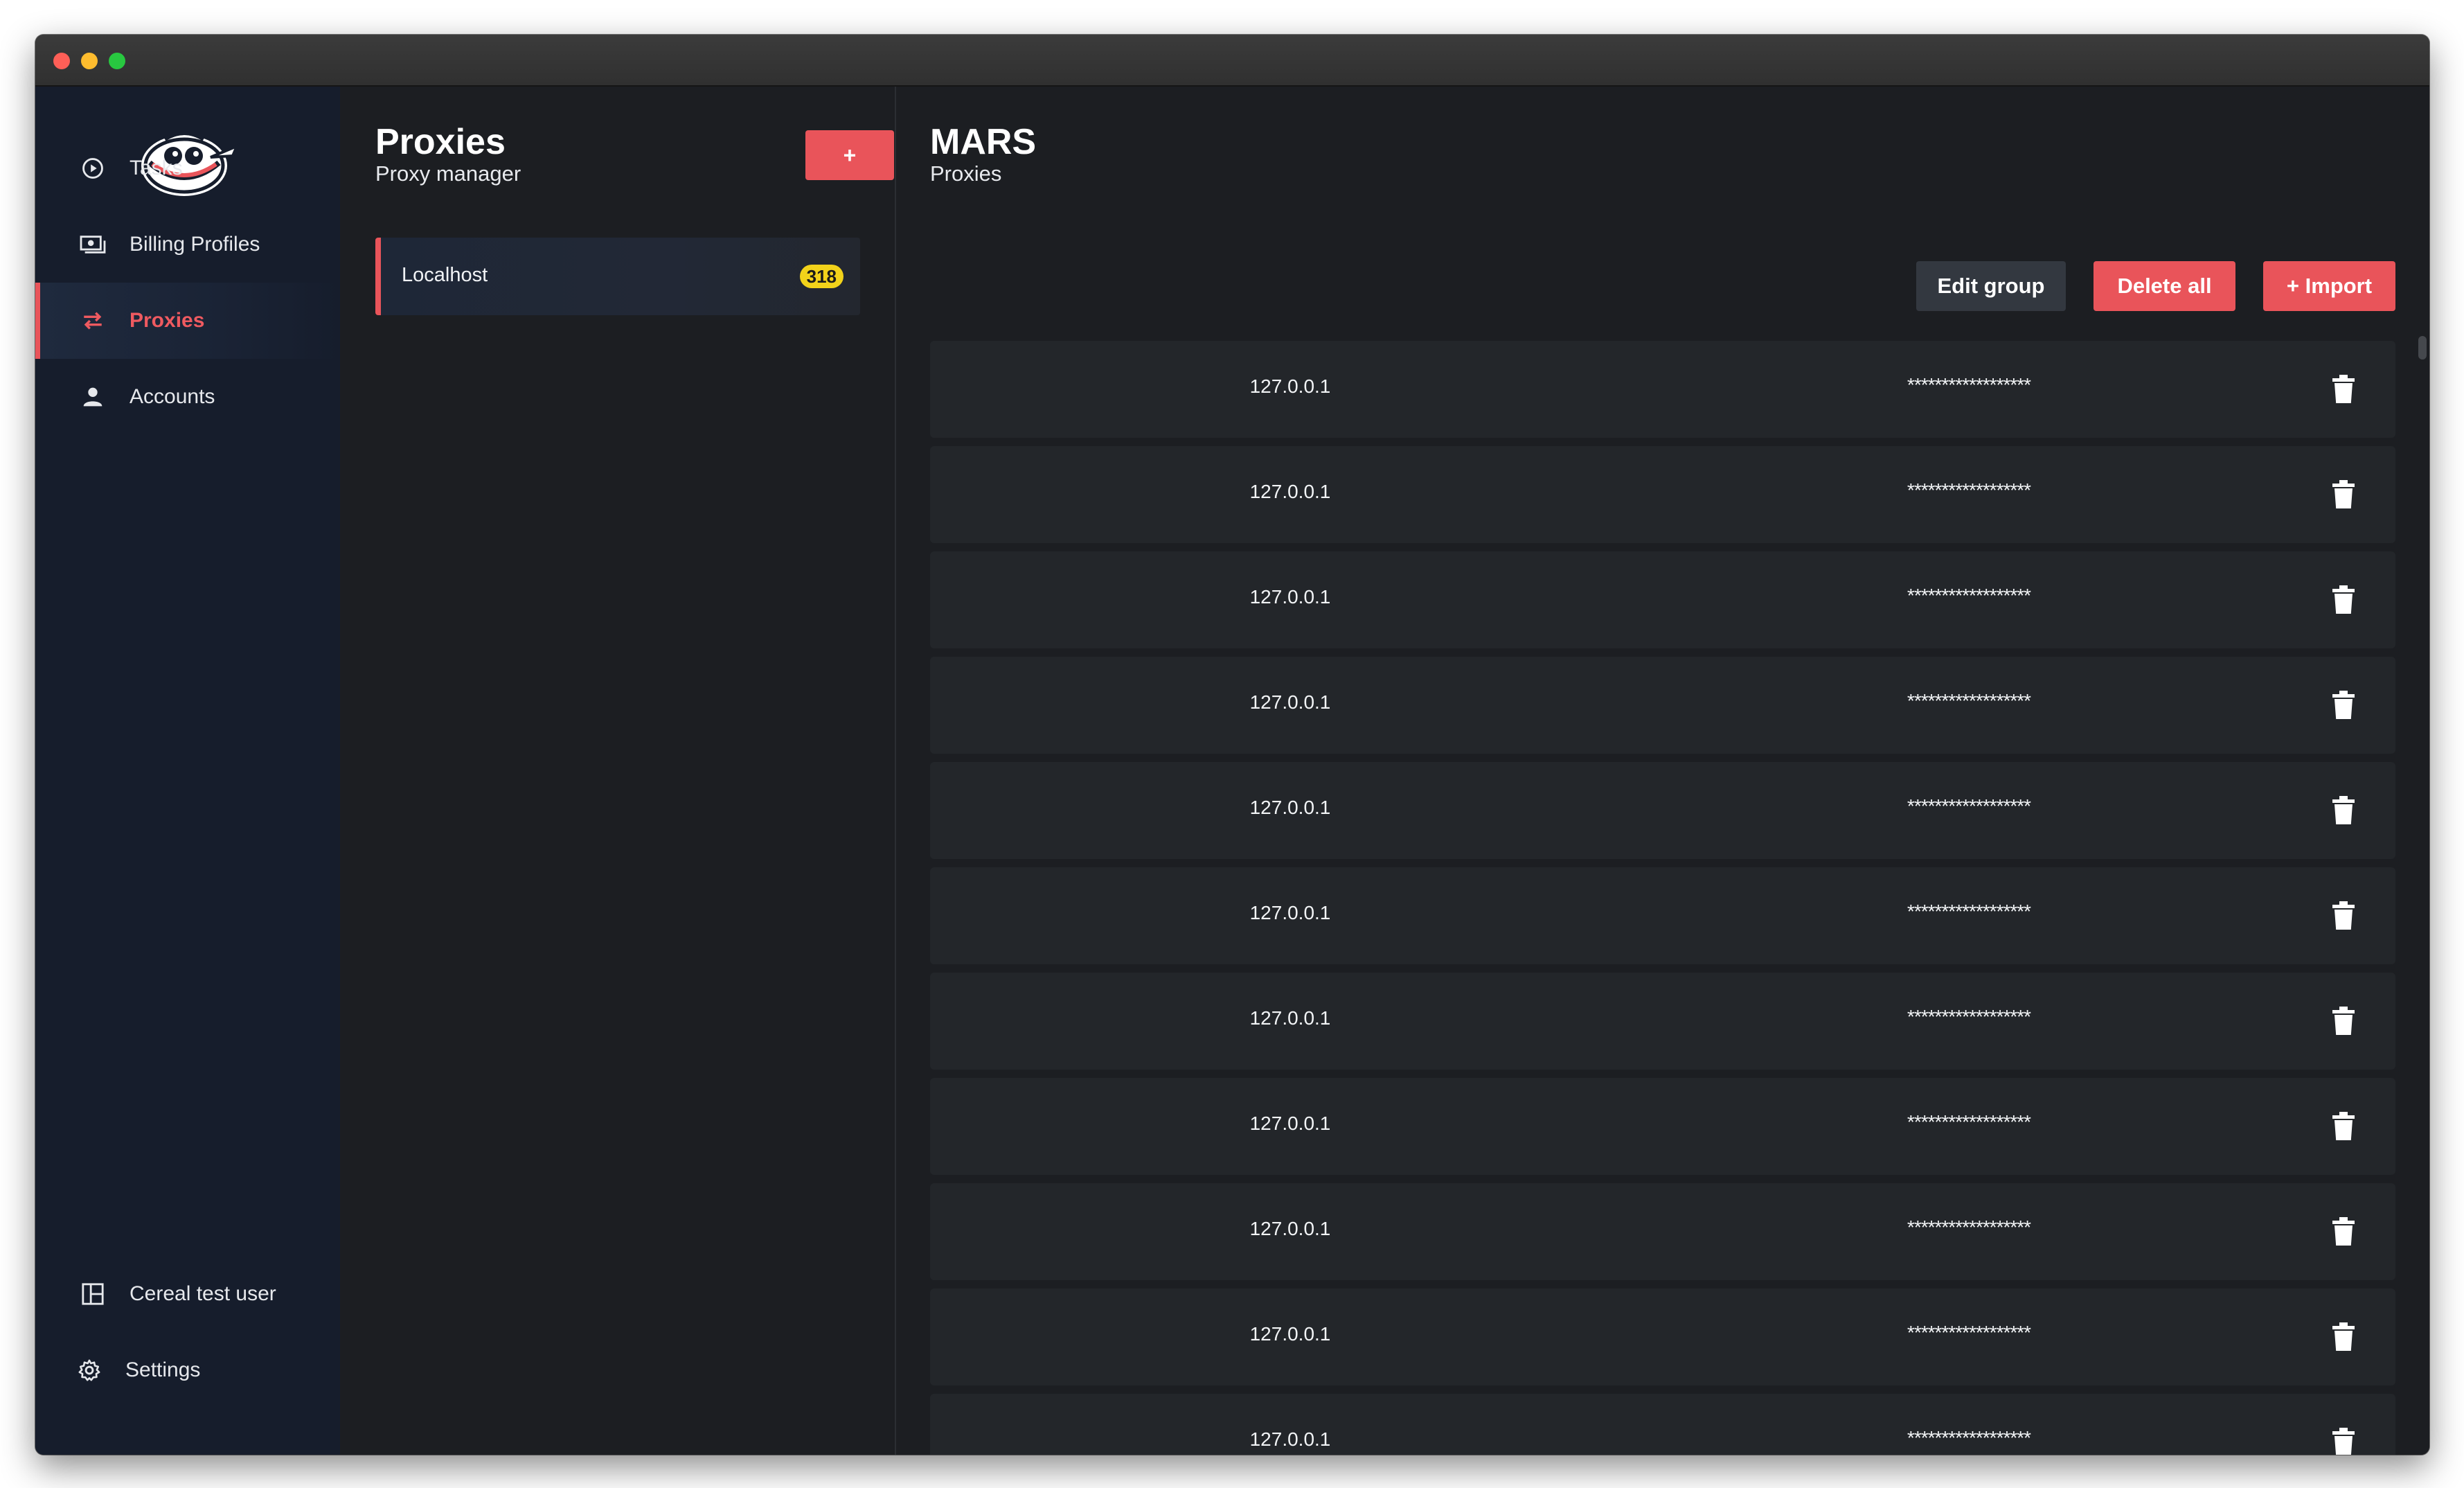 This screenshot has height=1488, width=2464. I want to click on swap-arrows-icon, so click(93, 321).